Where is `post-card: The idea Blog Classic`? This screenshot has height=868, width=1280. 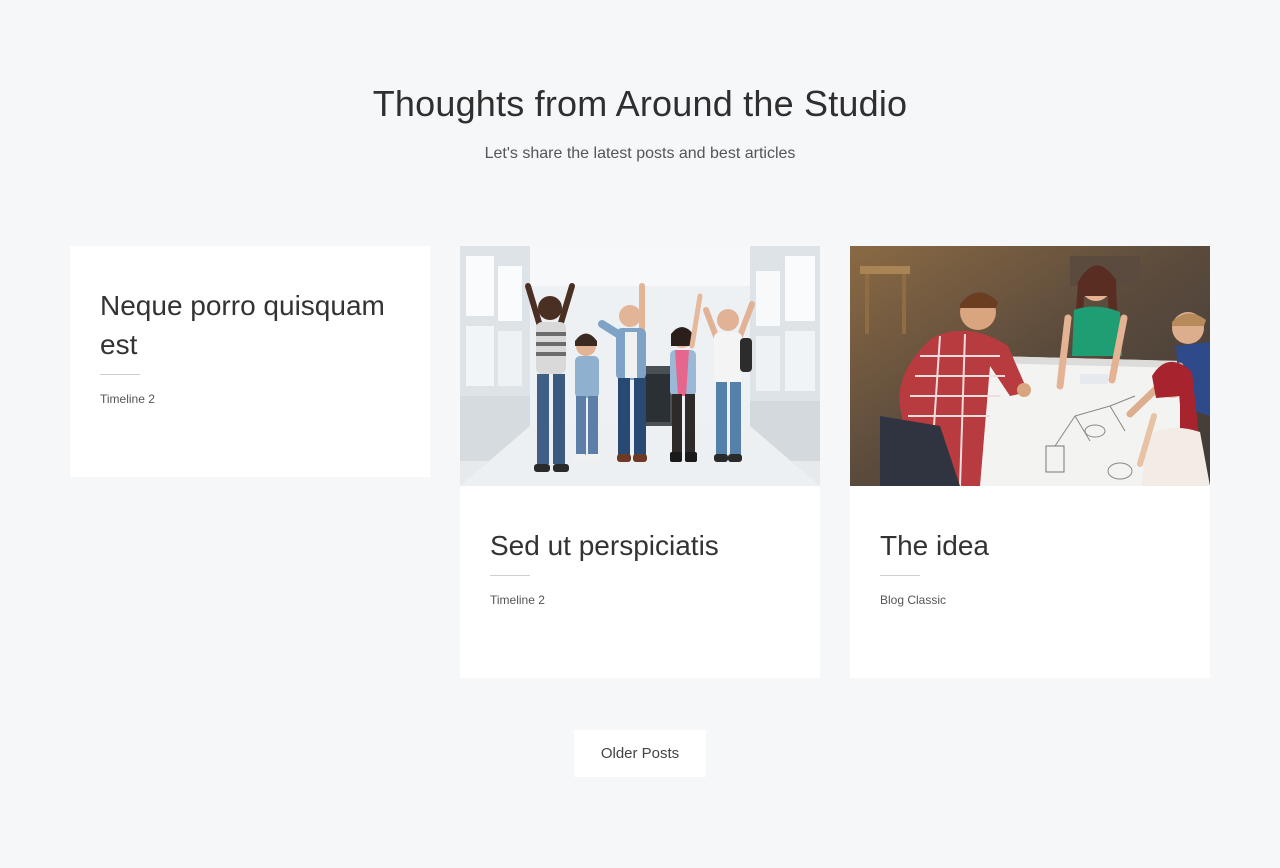 post-card: The idea Blog Classic is located at coordinates (1030, 462).